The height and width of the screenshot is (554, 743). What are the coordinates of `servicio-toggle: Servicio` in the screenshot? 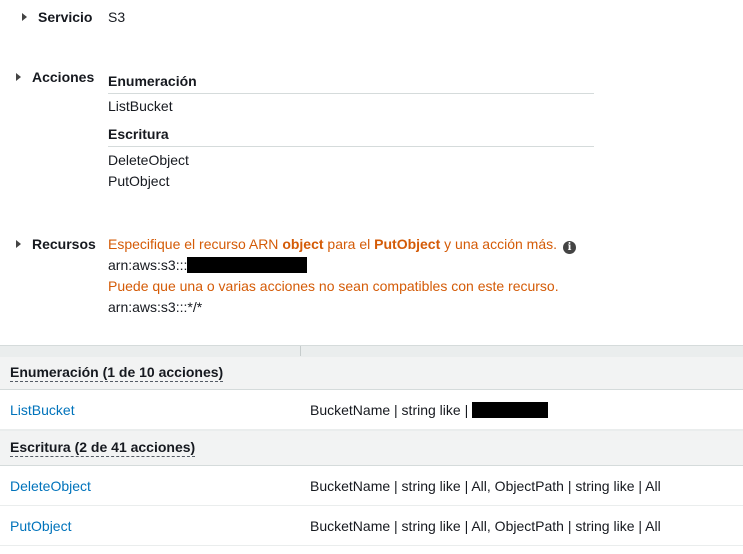 It's located at (57, 17).